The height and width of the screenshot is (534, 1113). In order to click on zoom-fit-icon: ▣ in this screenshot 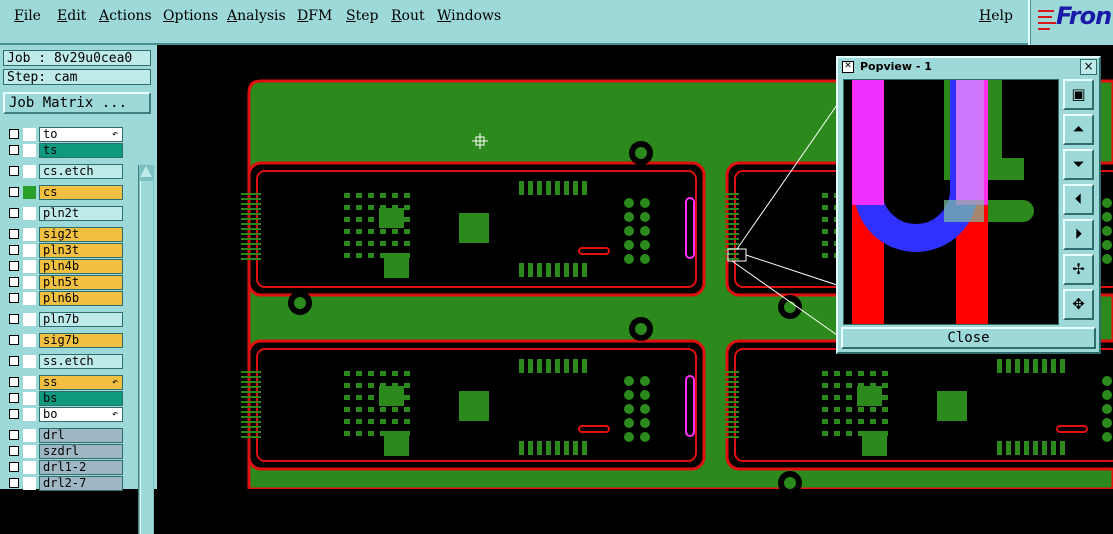, I will do `click(1078, 94)`.